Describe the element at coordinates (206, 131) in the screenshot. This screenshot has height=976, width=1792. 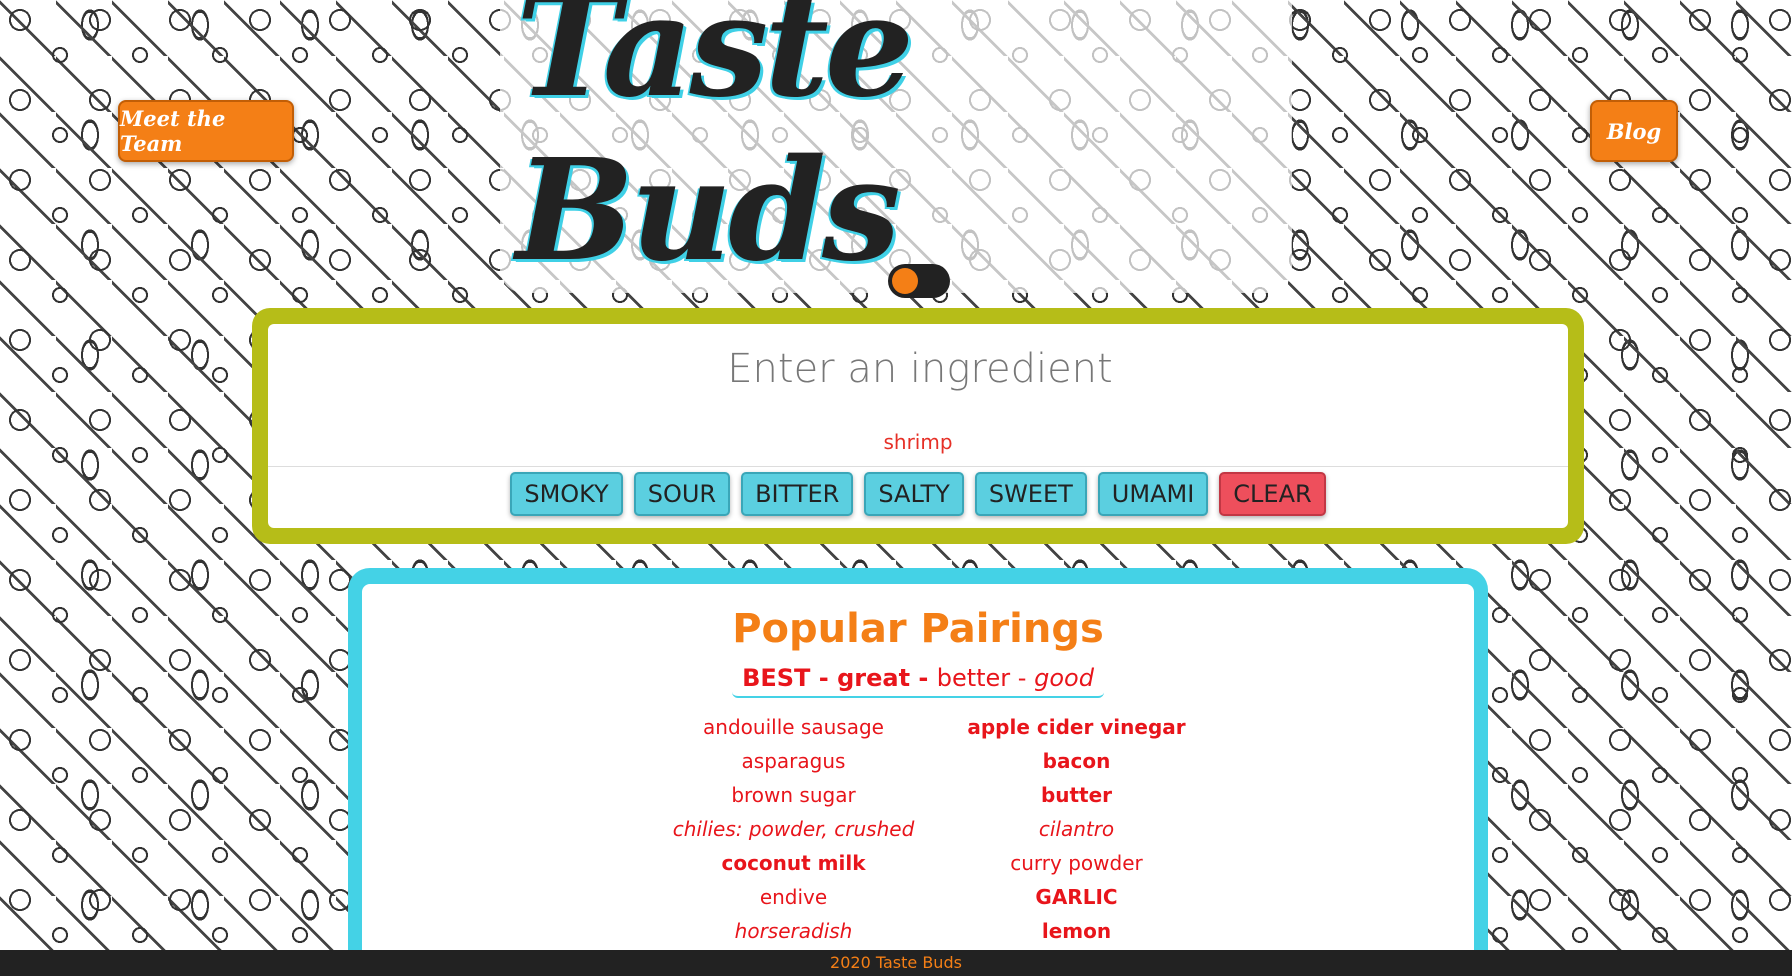
I see `meet-the-team-button: Meet the Team` at that location.